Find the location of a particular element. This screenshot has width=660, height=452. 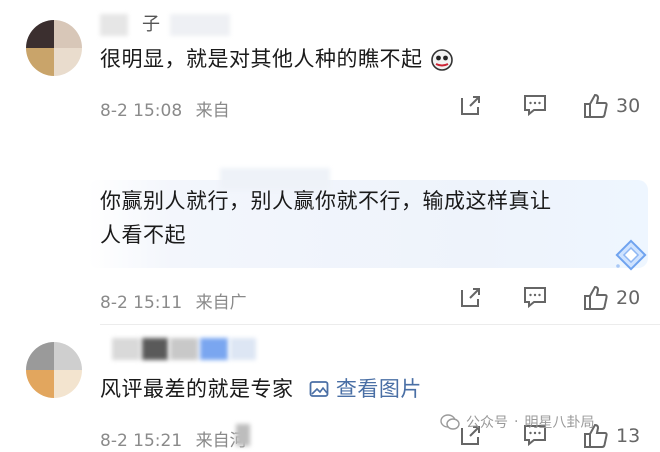

like-button: 20 is located at coordinates (611, 298).